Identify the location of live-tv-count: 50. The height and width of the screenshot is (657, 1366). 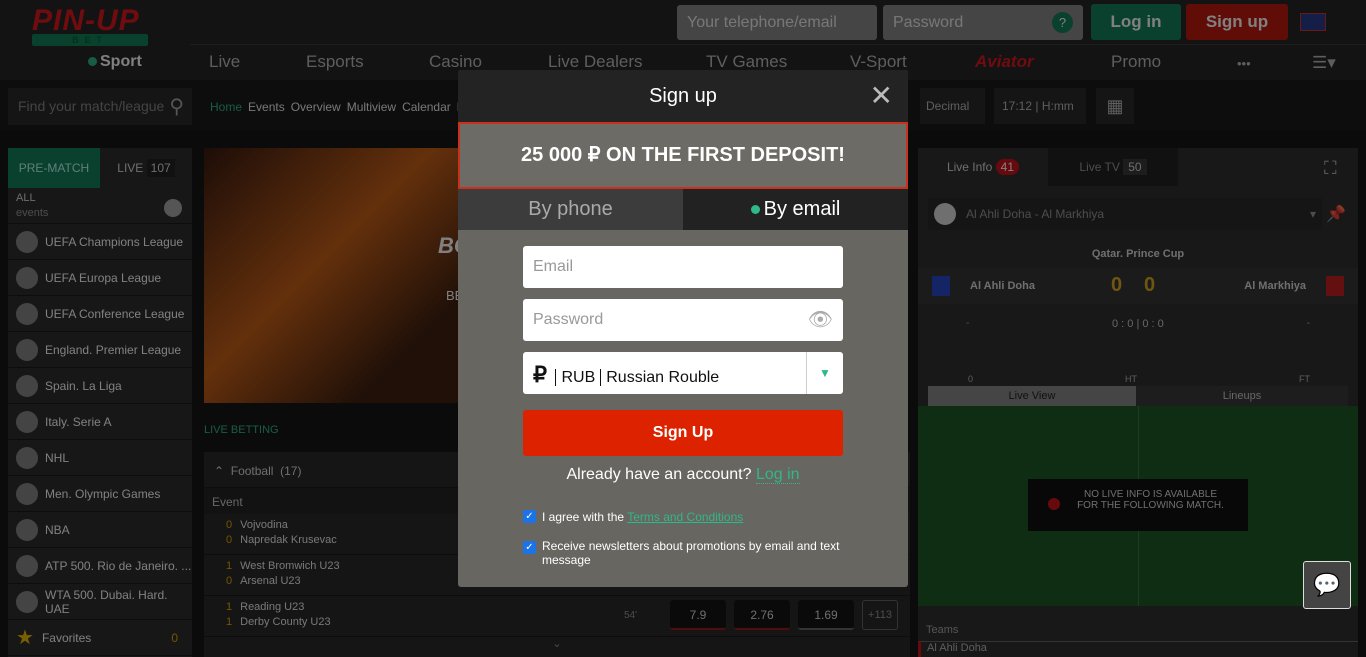
(1135, 167).